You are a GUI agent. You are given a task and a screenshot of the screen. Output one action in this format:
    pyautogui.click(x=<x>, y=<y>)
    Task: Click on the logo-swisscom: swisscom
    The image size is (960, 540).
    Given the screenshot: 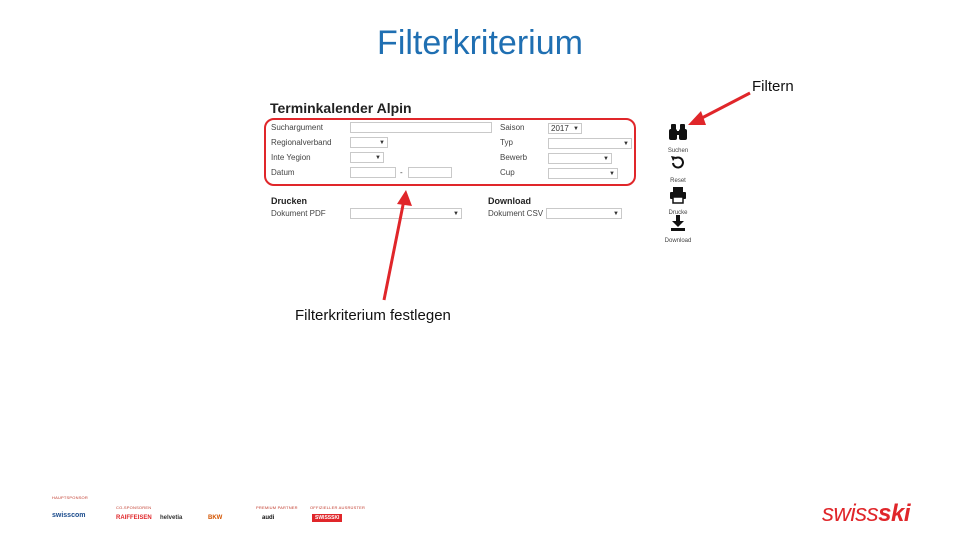 What is the action you would take?
    pyautogui.click(x=69, y=515)
    